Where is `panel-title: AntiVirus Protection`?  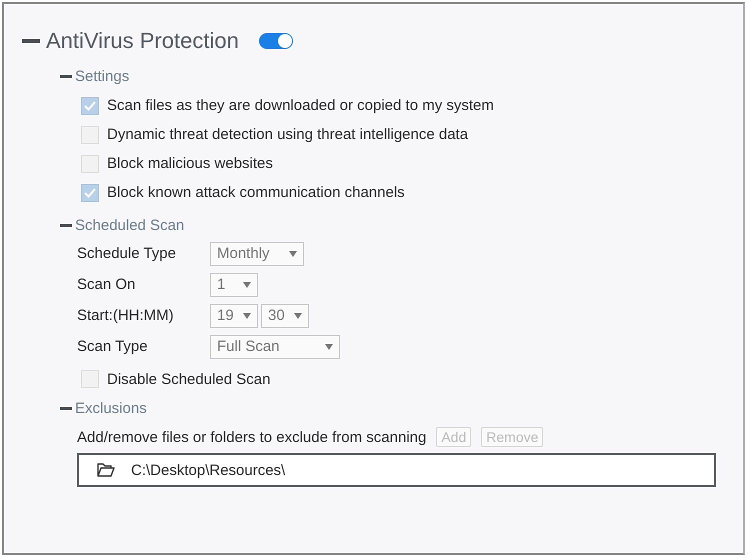
panel-title: AntiVirus Protection is located at coordinates (142, 41).